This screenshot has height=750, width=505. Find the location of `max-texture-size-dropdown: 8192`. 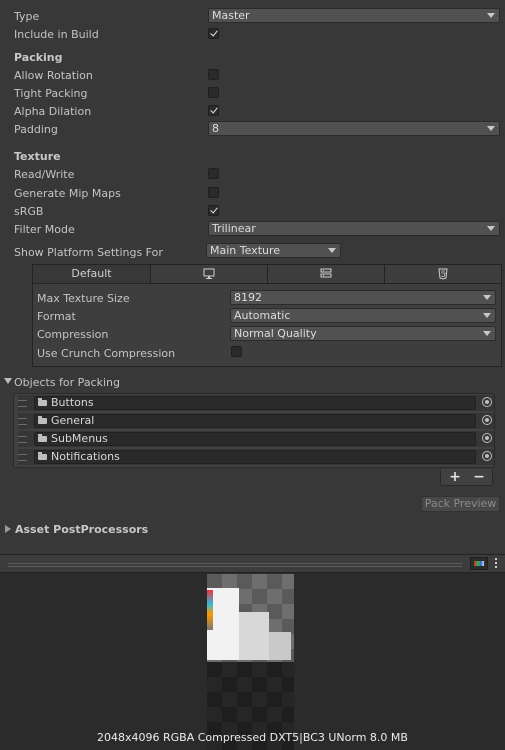

max-texture-size-dropdown: 8192 is located at coordinates (363, 297).